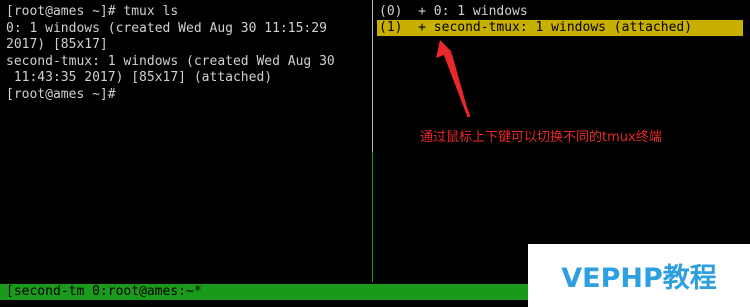  Describe the element at coordinates (57, 44) in the screenshot. I see `session-list-line: 2017) [85x17]` at that location.